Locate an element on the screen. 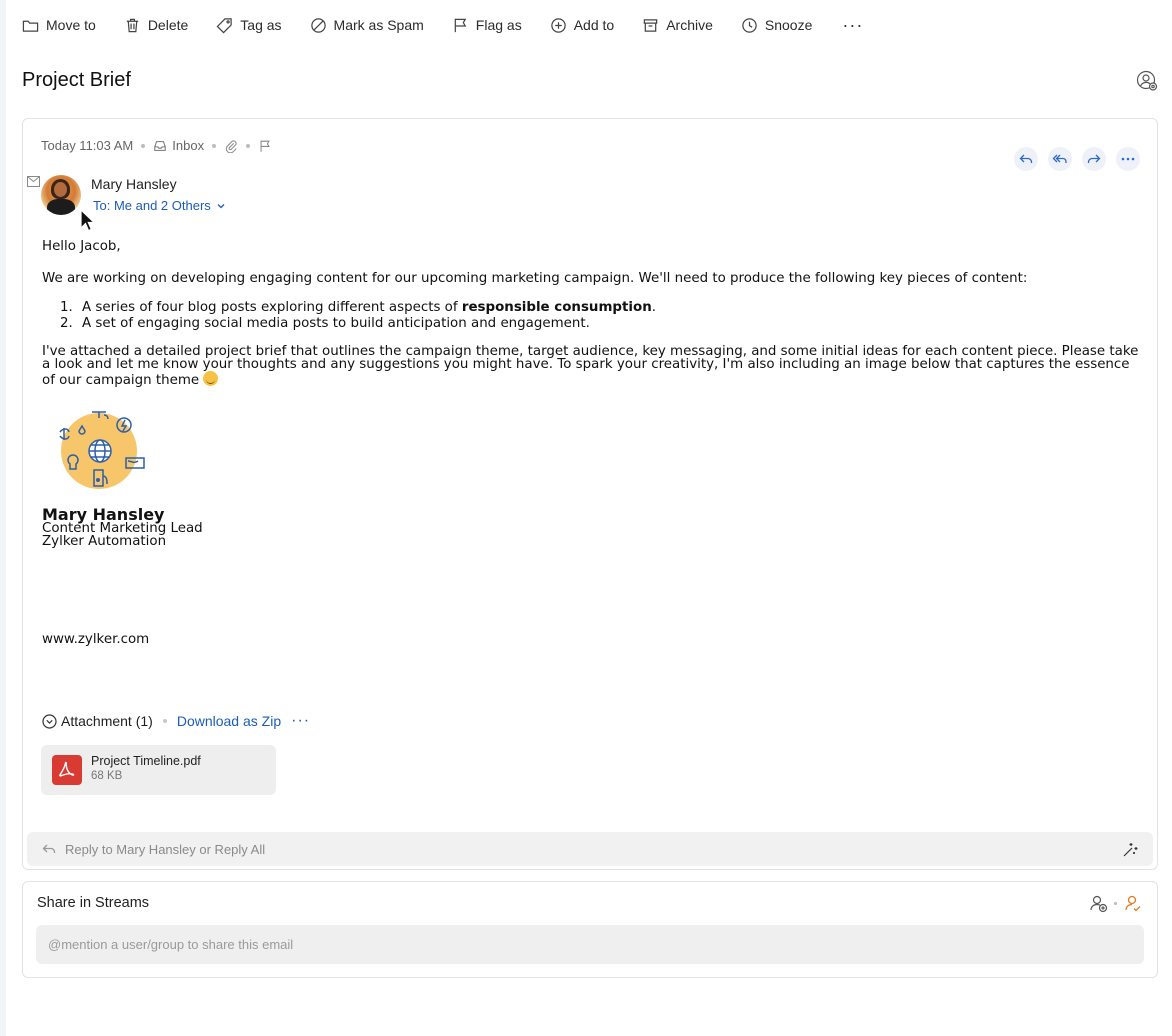 This screenshot has width=1172, height=1036. reply-button is located at coordinates (1026, 159).